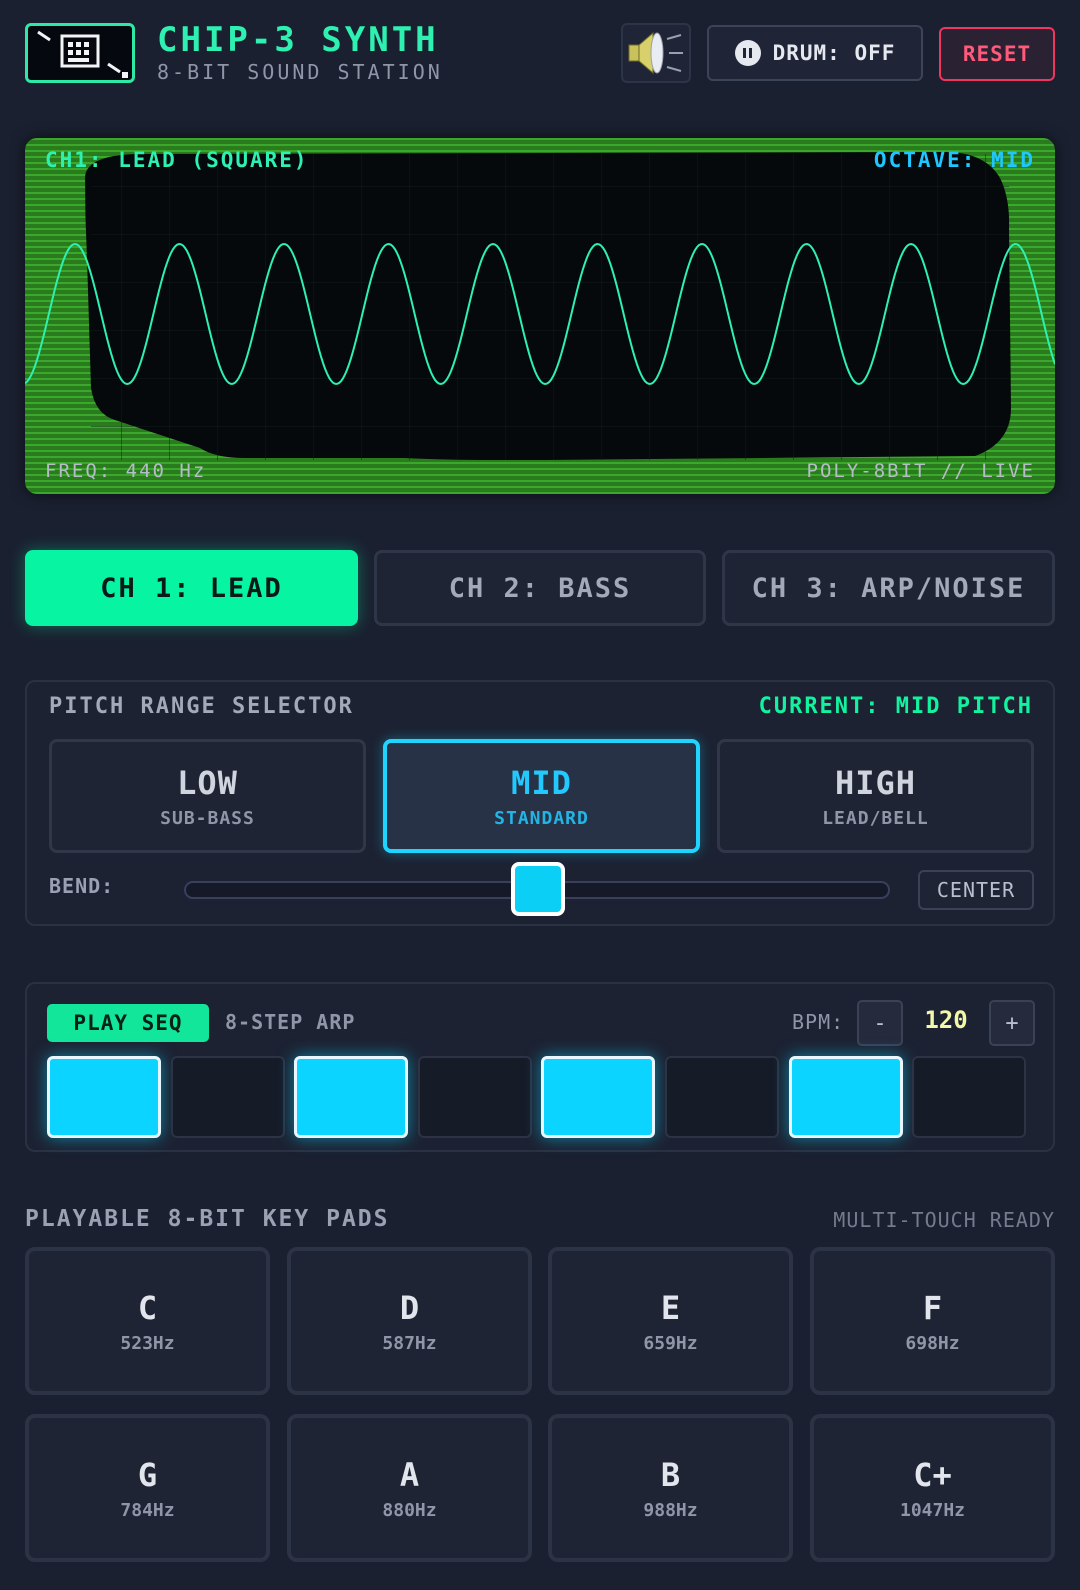 This screenshot has height=1590, width=1080. What do you see at coordinates (147, 1307) in the screenshot?
I see `pad-note: C` at bounding box center [147, 1307].